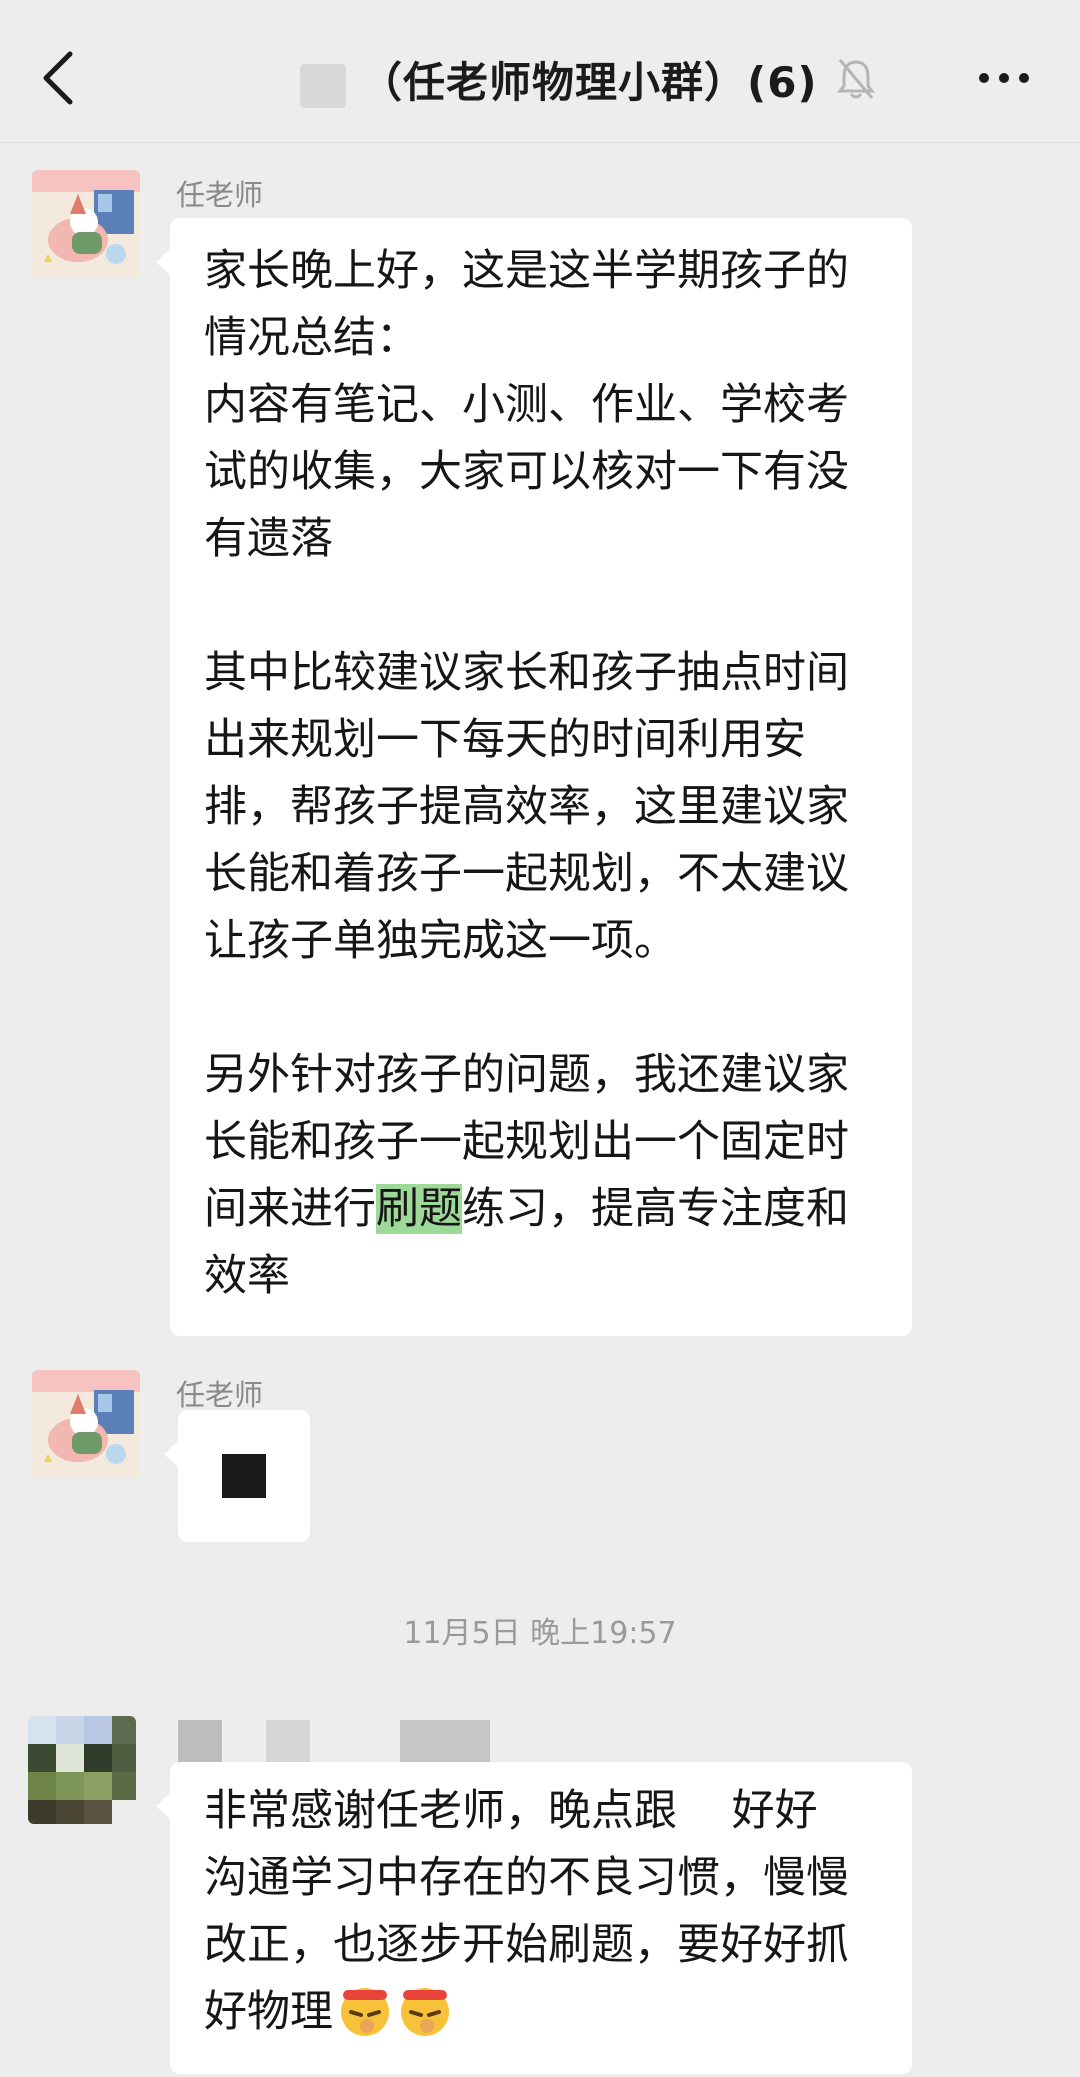  Describe the element at coordinates (540, 1633) in the screenshot. I see `message-timestamp: 11月5日 晚上19:57` at that location.